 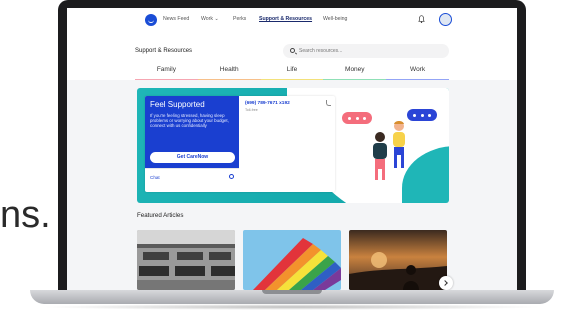 I want to click on nav-work: Work ⌄, so click(x=210, y=19).